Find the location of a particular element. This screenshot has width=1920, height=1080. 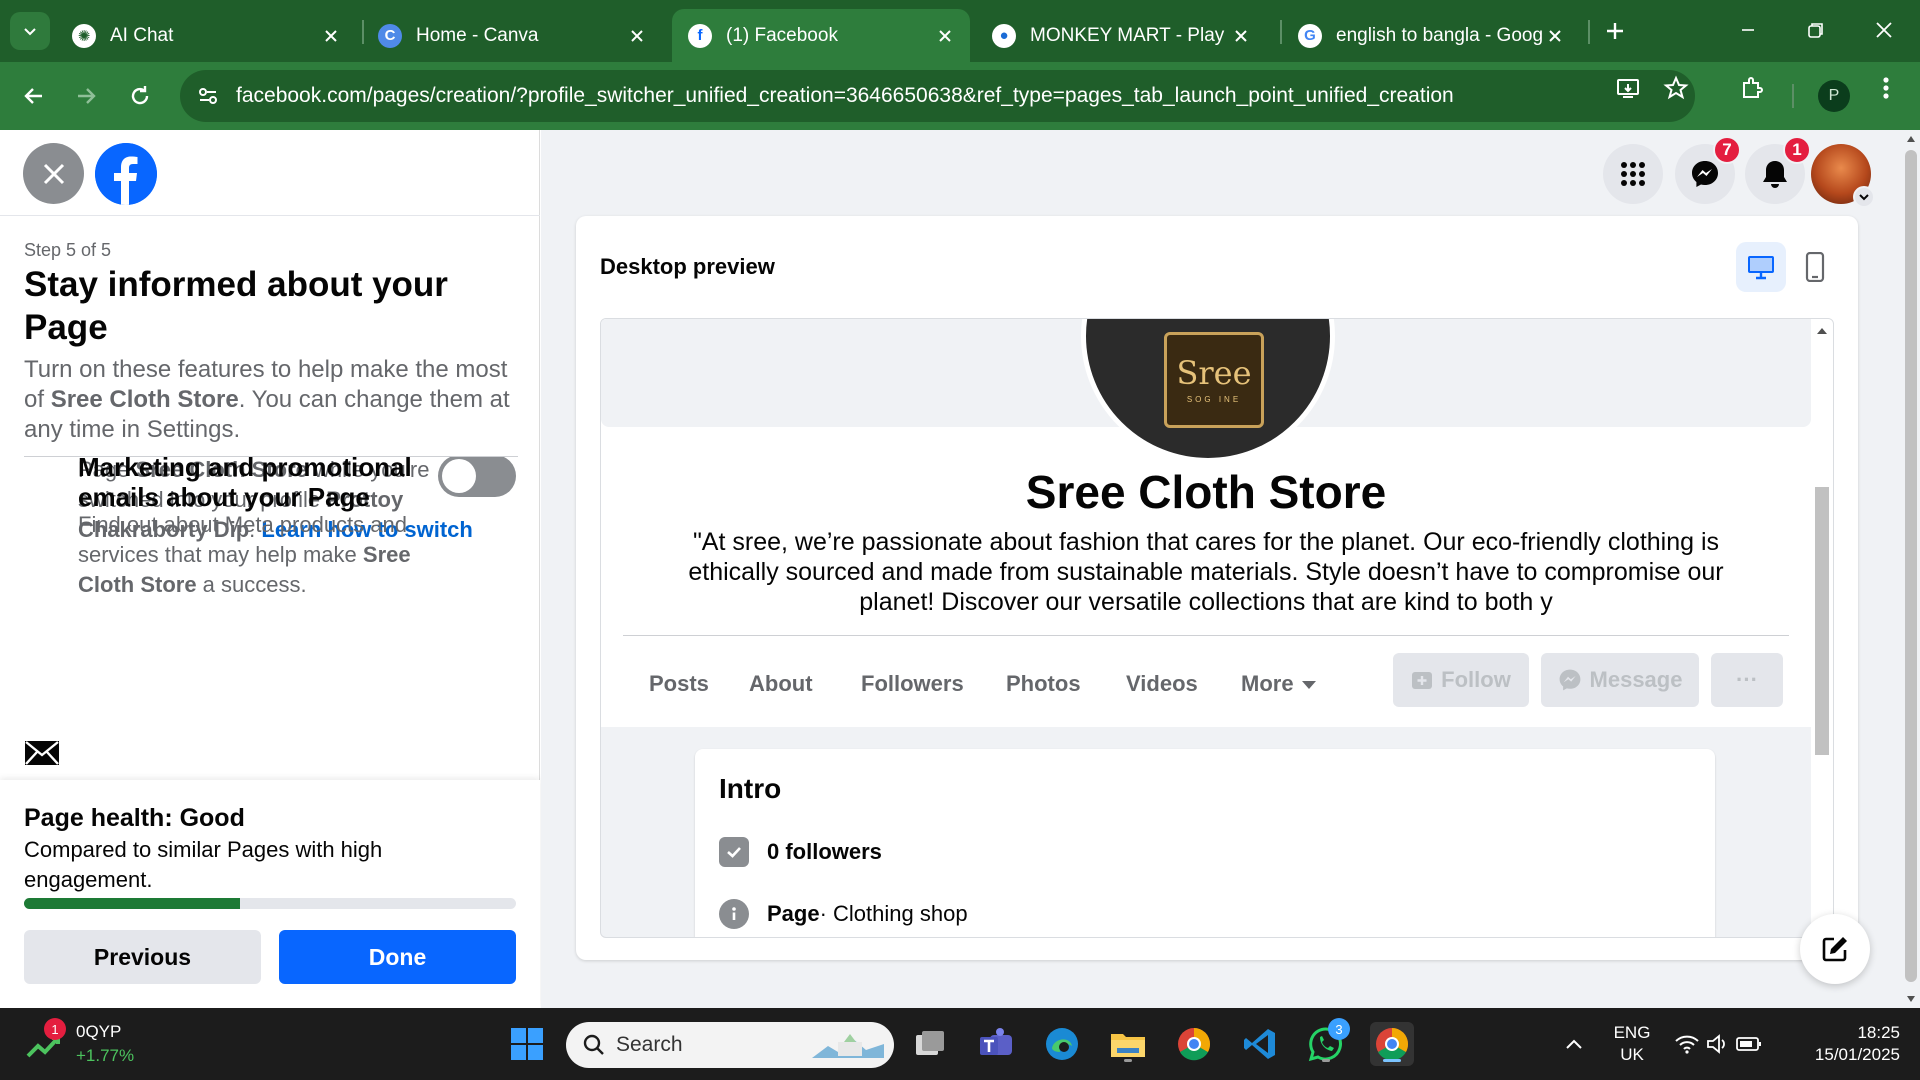

keyboard-layout: UK is located at coordinates (1632, 1054).